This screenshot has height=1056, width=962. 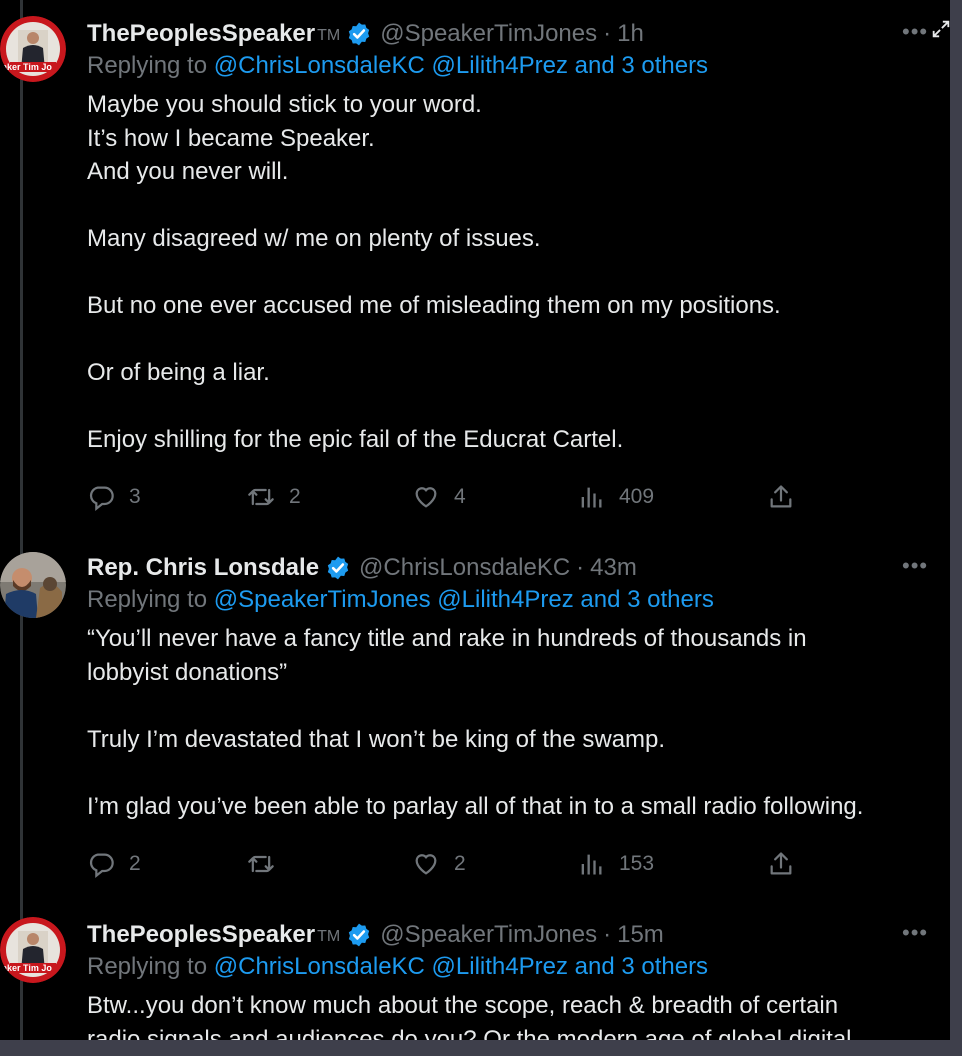 I want to click on expand-icon, so click(x=940, y=29).